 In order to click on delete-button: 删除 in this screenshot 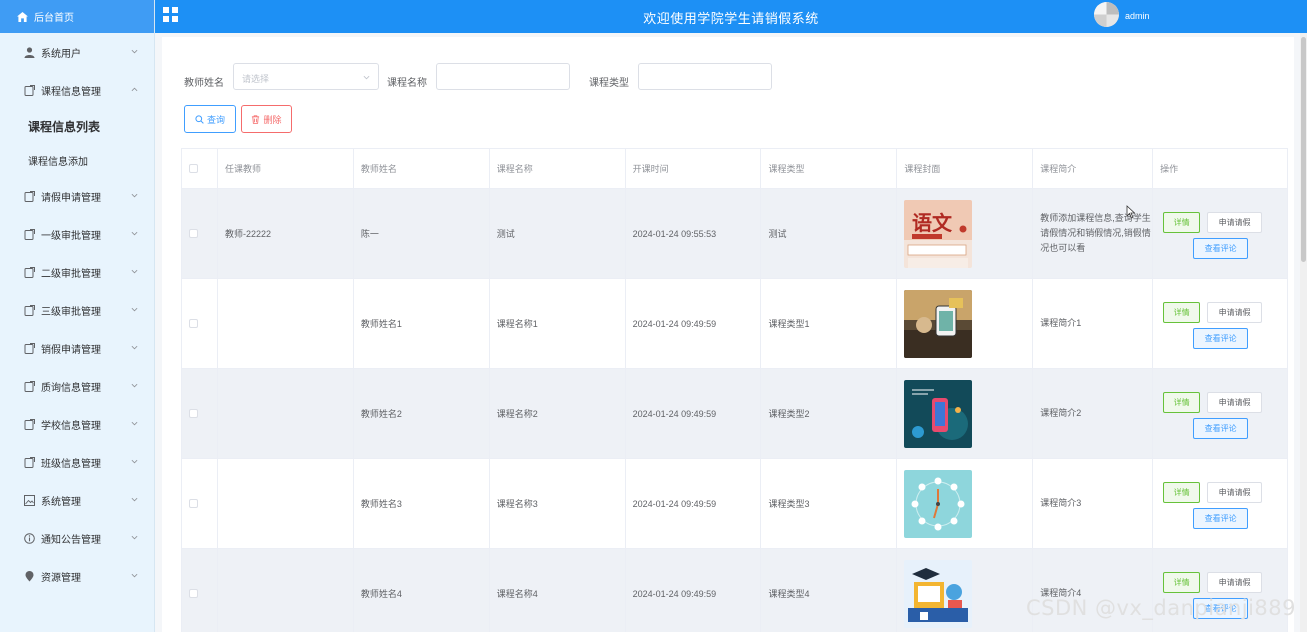, I will do `click(266, 119)`.